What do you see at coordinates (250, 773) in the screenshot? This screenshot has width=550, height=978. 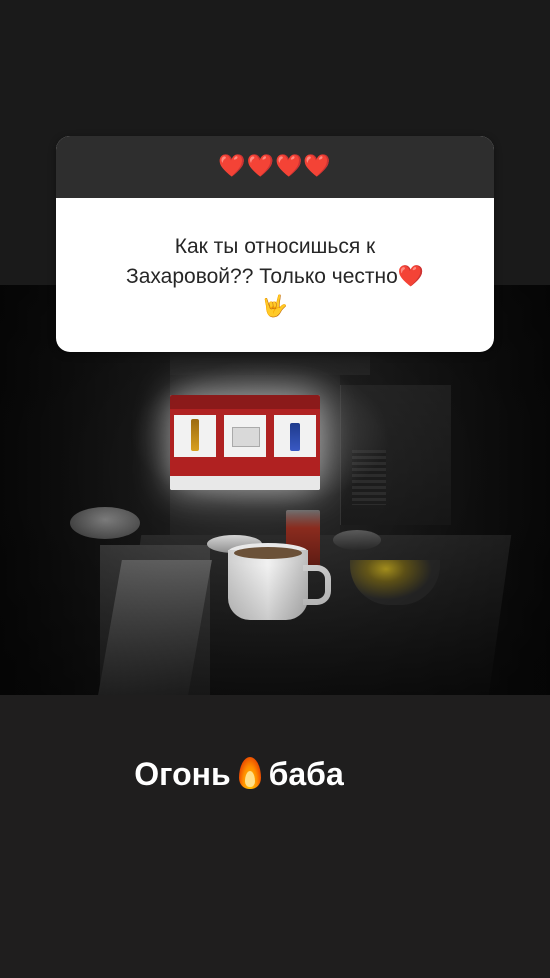 I see `fire-icon` at bounding box center [250, 773].